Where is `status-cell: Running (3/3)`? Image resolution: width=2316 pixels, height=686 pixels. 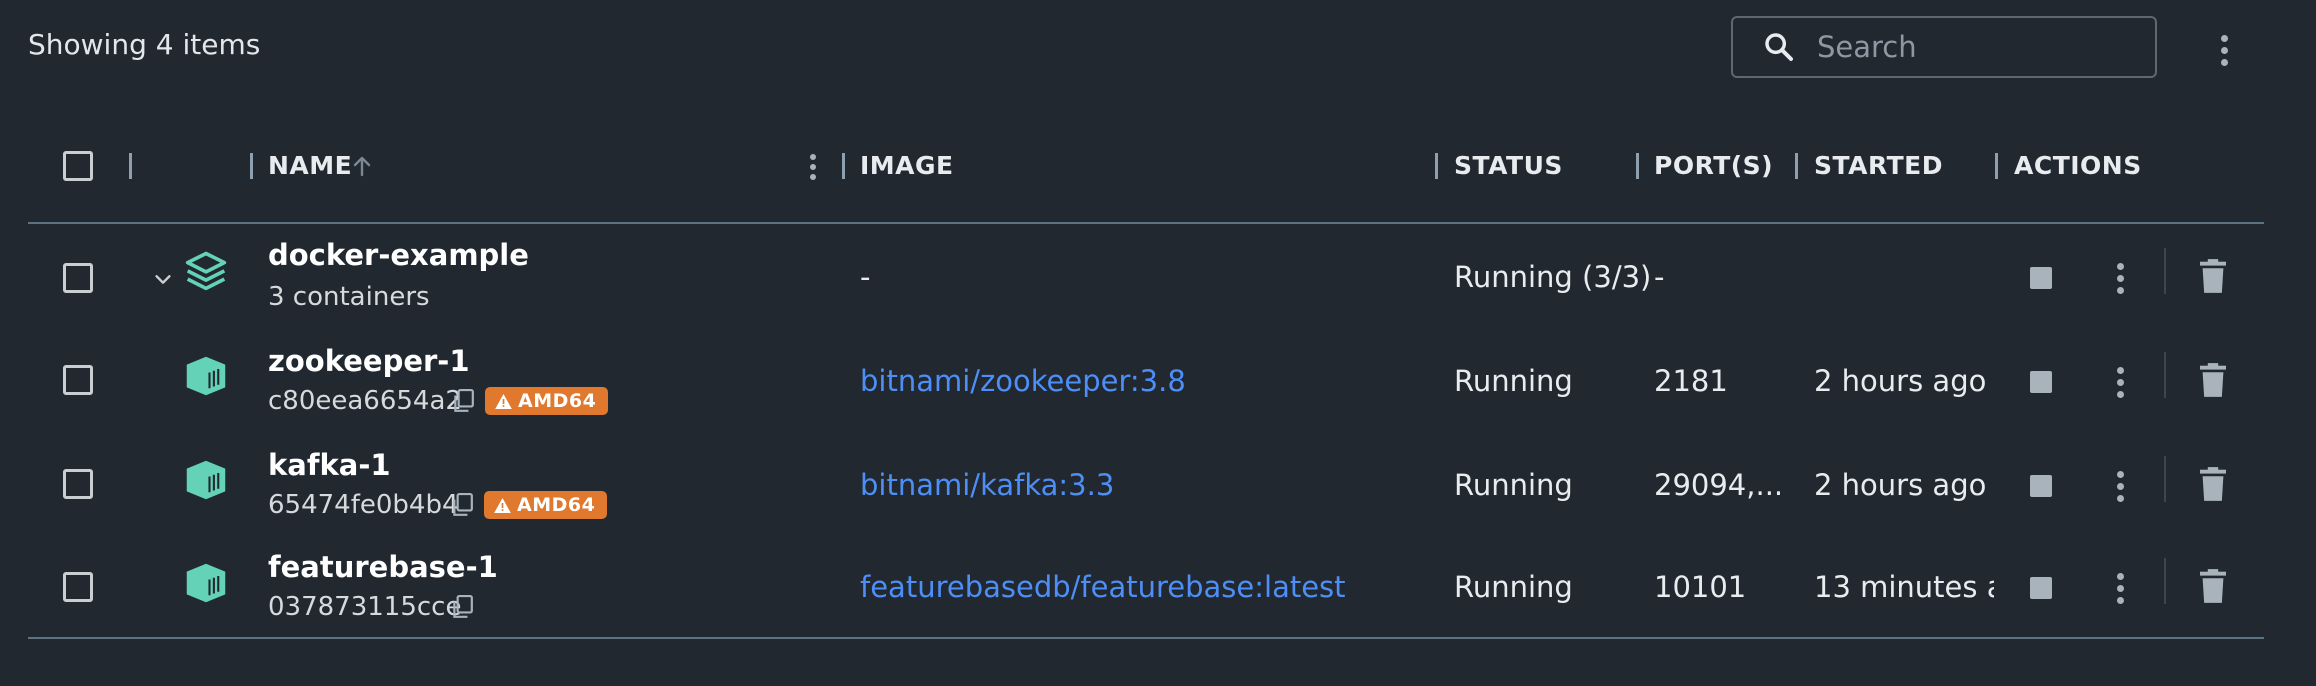
status-cell: Running (3/3) is located at coordinates (1553, 277).